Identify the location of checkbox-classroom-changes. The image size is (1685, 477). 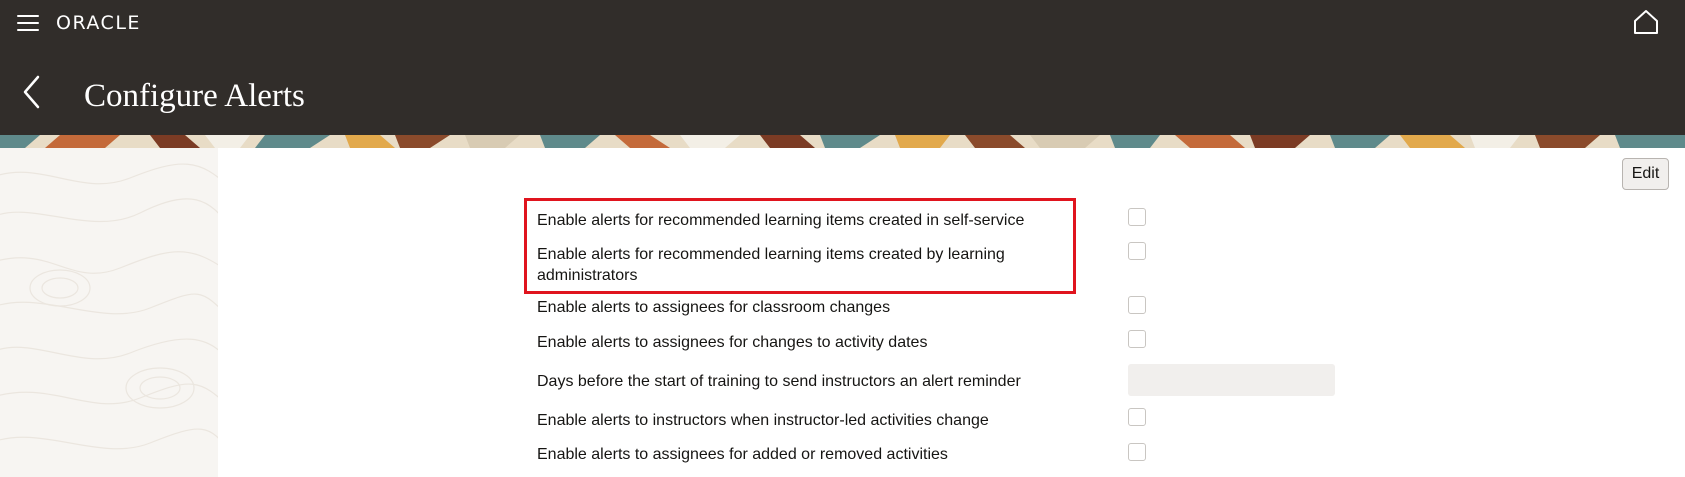
(1137, 305).